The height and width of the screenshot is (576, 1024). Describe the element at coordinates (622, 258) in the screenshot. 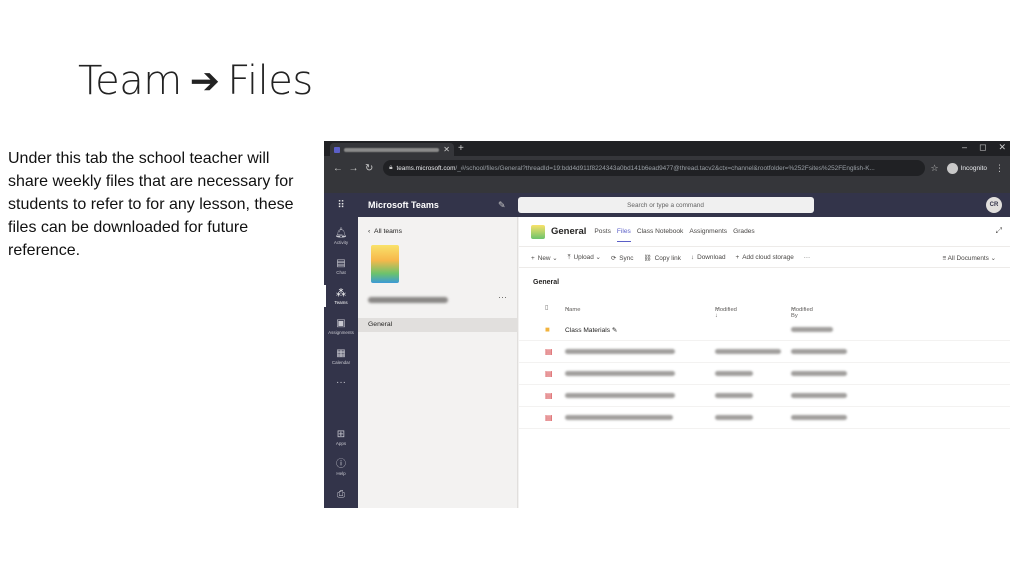

I see `sync-button: ⟳ Sync` at that location.